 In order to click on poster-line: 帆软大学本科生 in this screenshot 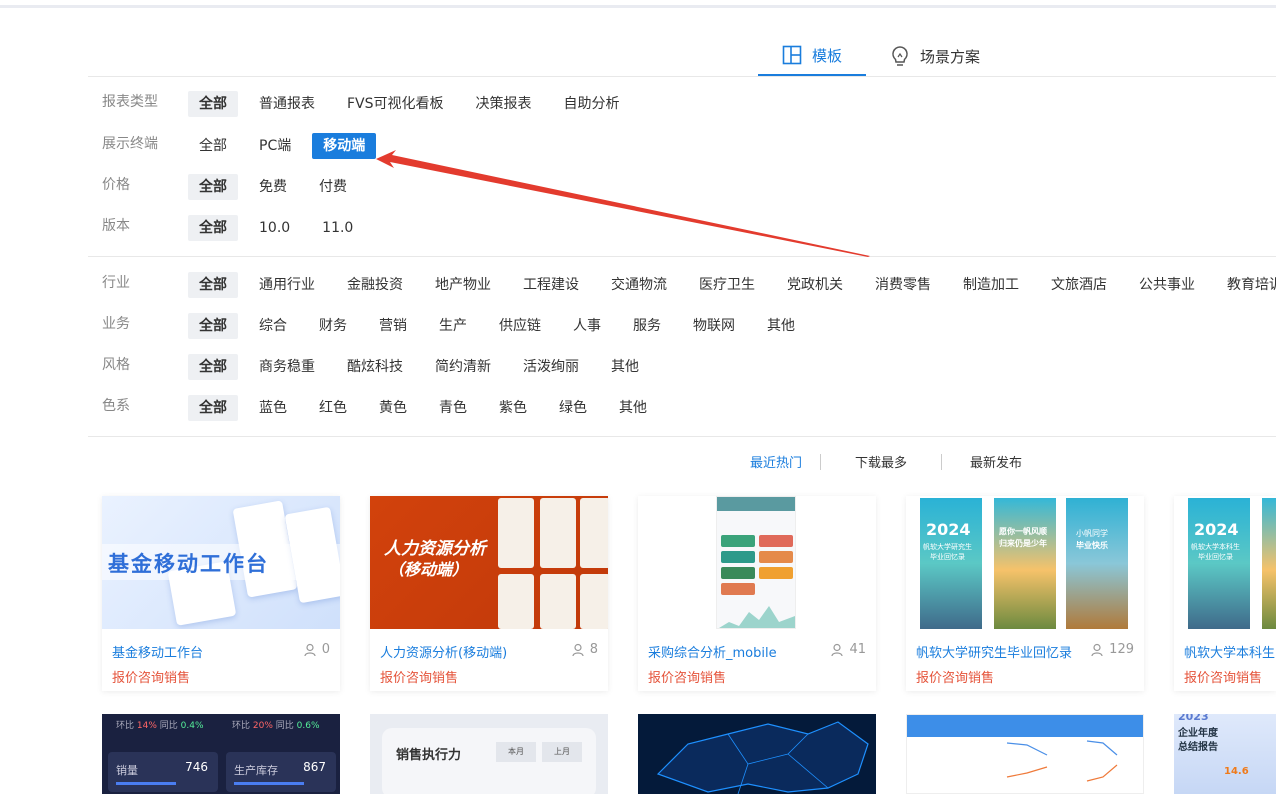, I will do `click(1215, 547)`.